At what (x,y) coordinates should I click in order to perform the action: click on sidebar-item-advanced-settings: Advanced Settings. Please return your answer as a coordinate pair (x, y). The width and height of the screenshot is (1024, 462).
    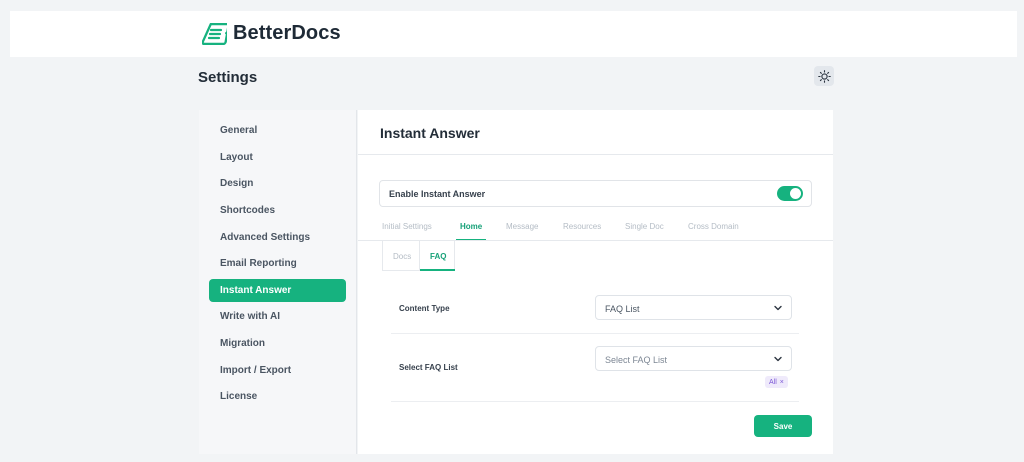
    Looking at the image, I should click on (277, 237).